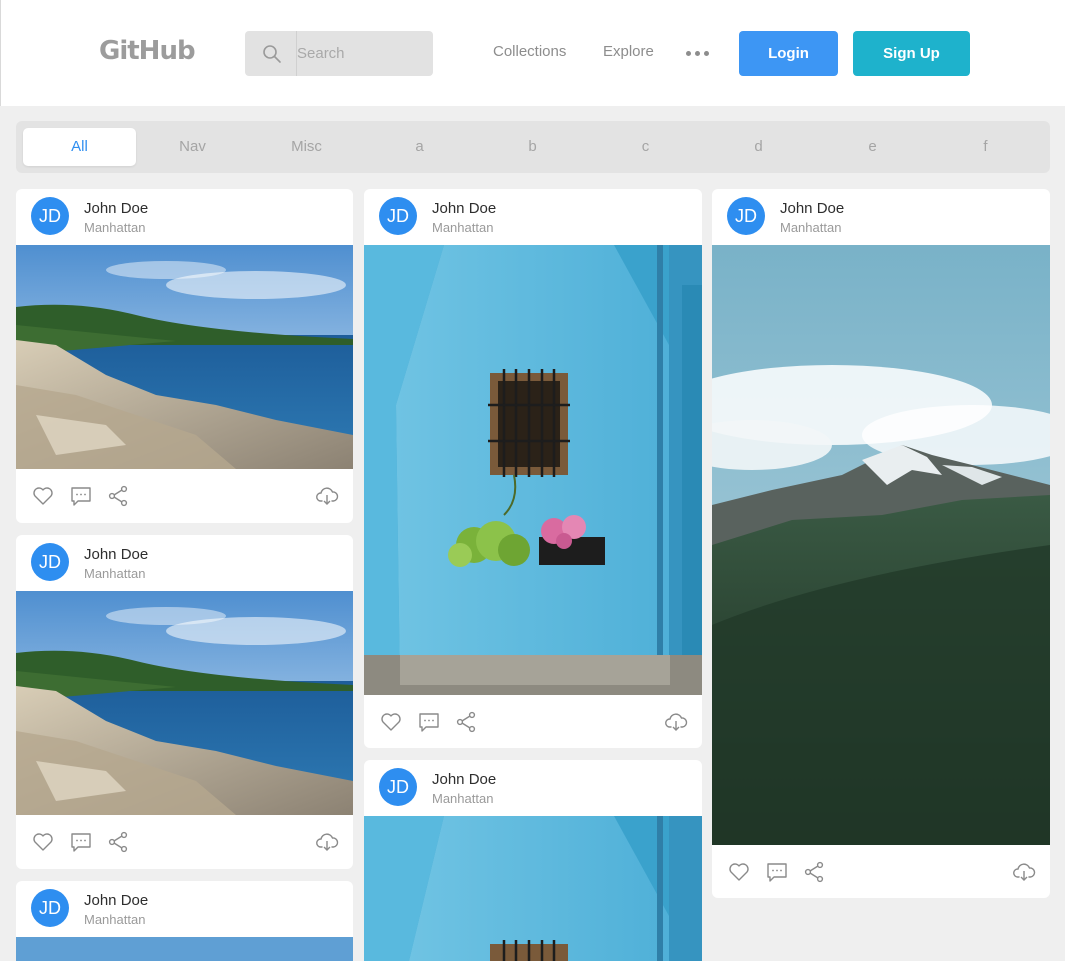 The width and height of the screenshot is (1065, 961). What do you see at coordinates (758, 147) in the screenshot?
I see `tab-d: d` at bounding box center [758, 147].